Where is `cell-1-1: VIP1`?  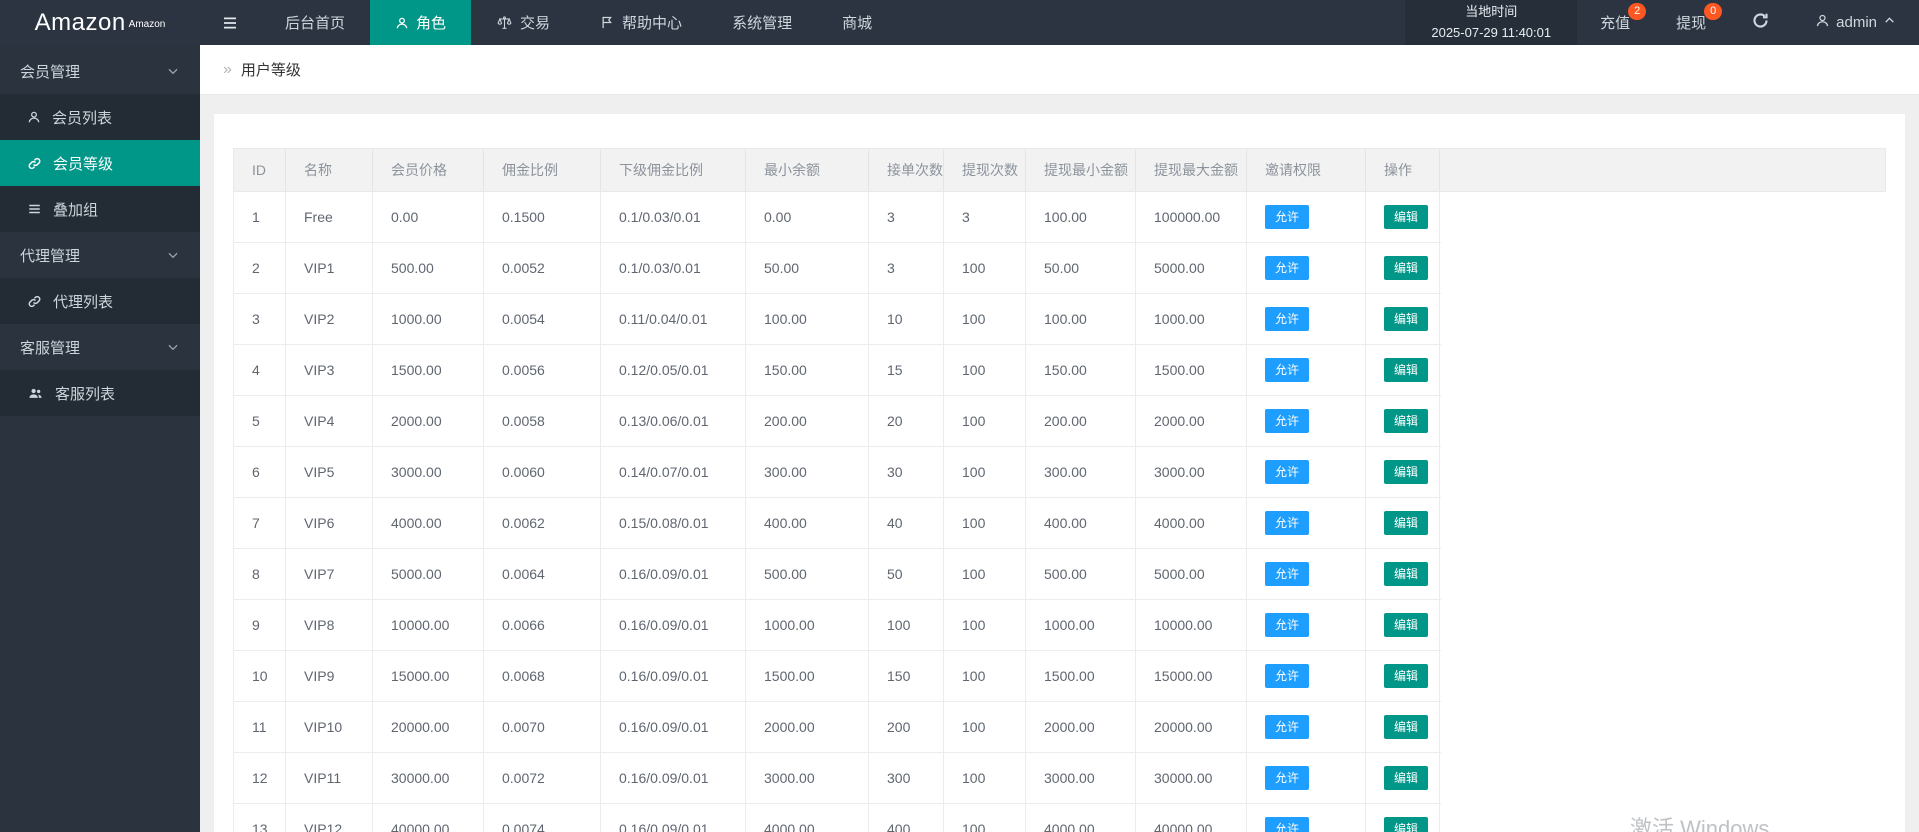
cell-1-1: VIP1 is located at coordinates (329, 268).